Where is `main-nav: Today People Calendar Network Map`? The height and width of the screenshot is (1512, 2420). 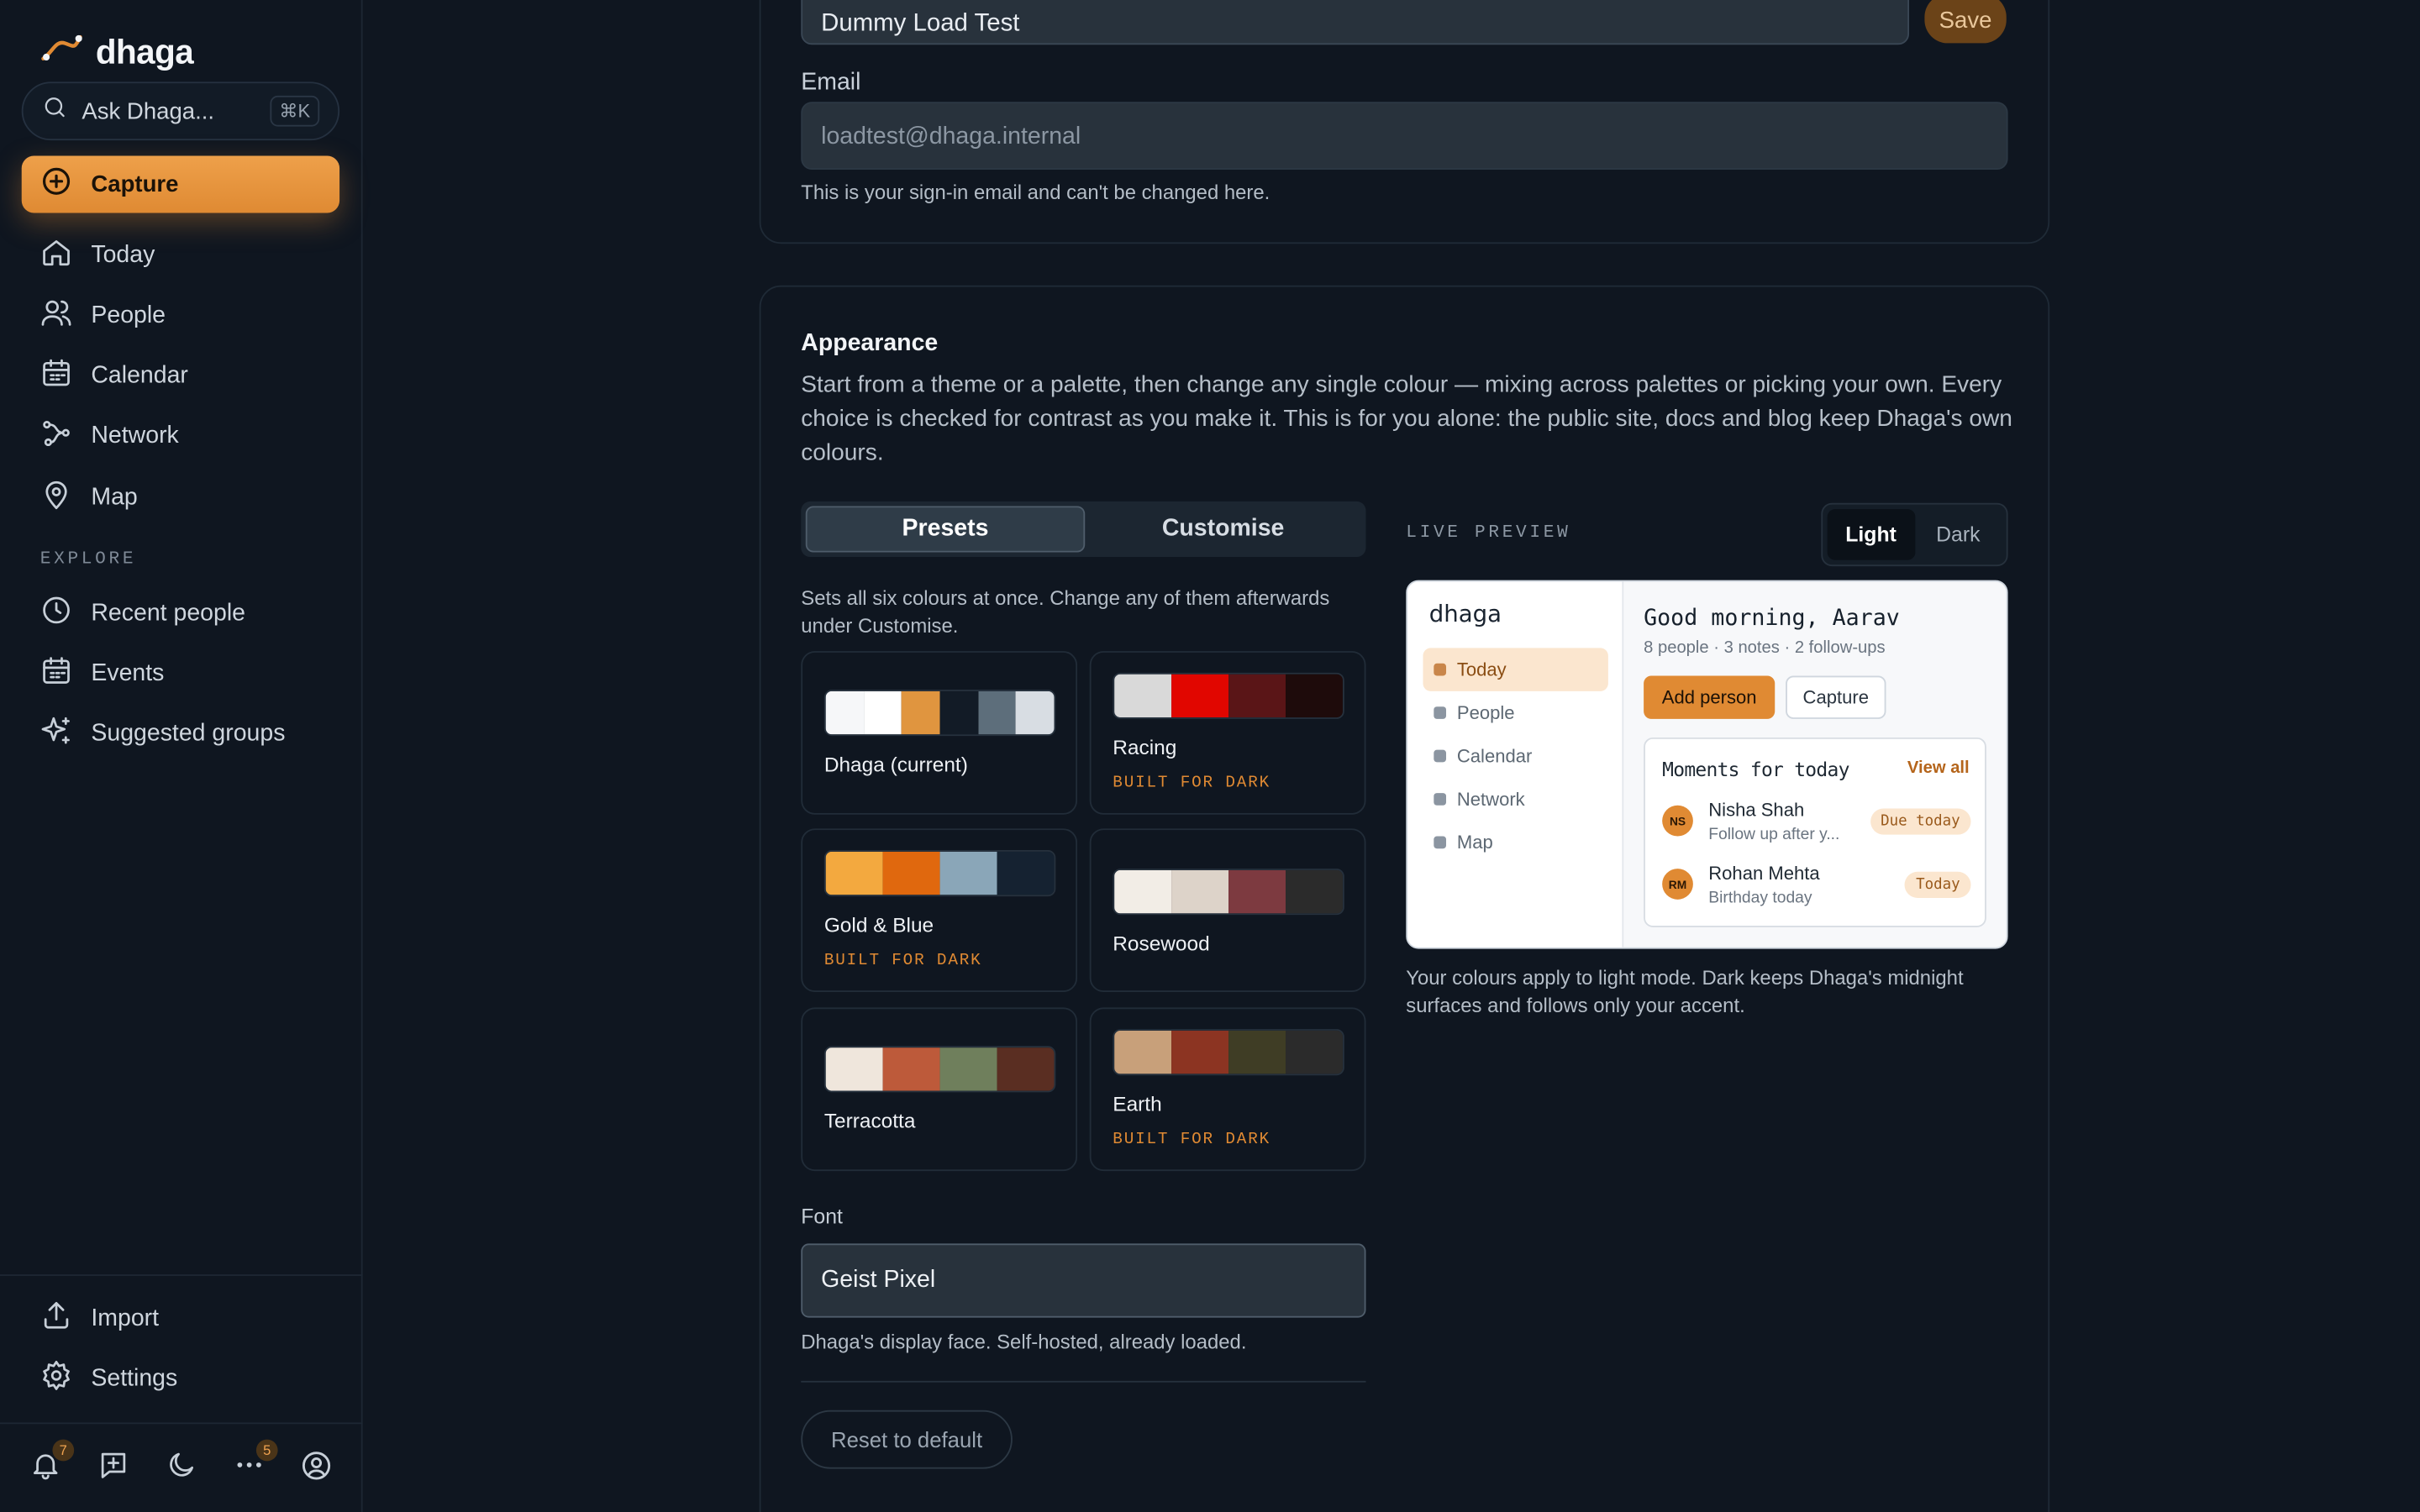 main-nav: Today People Calendar Network Map is located at coordinates (181, 376).